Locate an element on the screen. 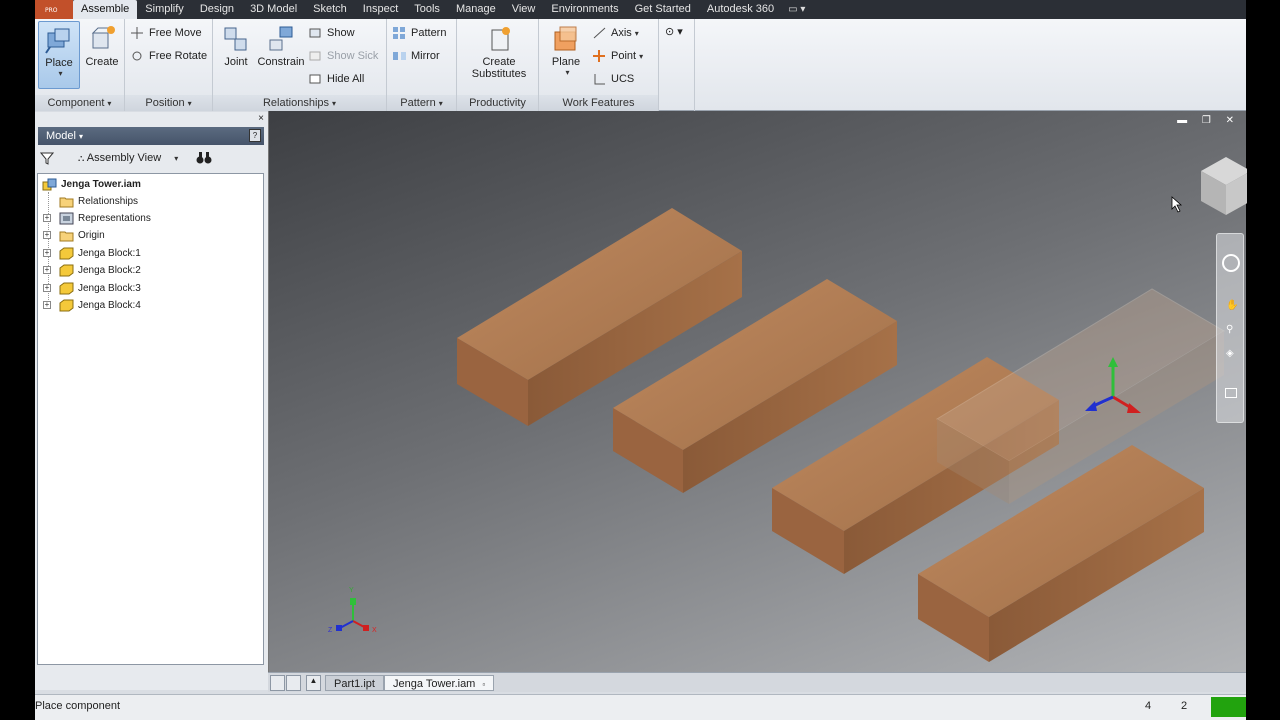 Image resolution: width=1280 pixels, height=720 pixels. jenga-block-preview is located at coordinates (1080, 396).